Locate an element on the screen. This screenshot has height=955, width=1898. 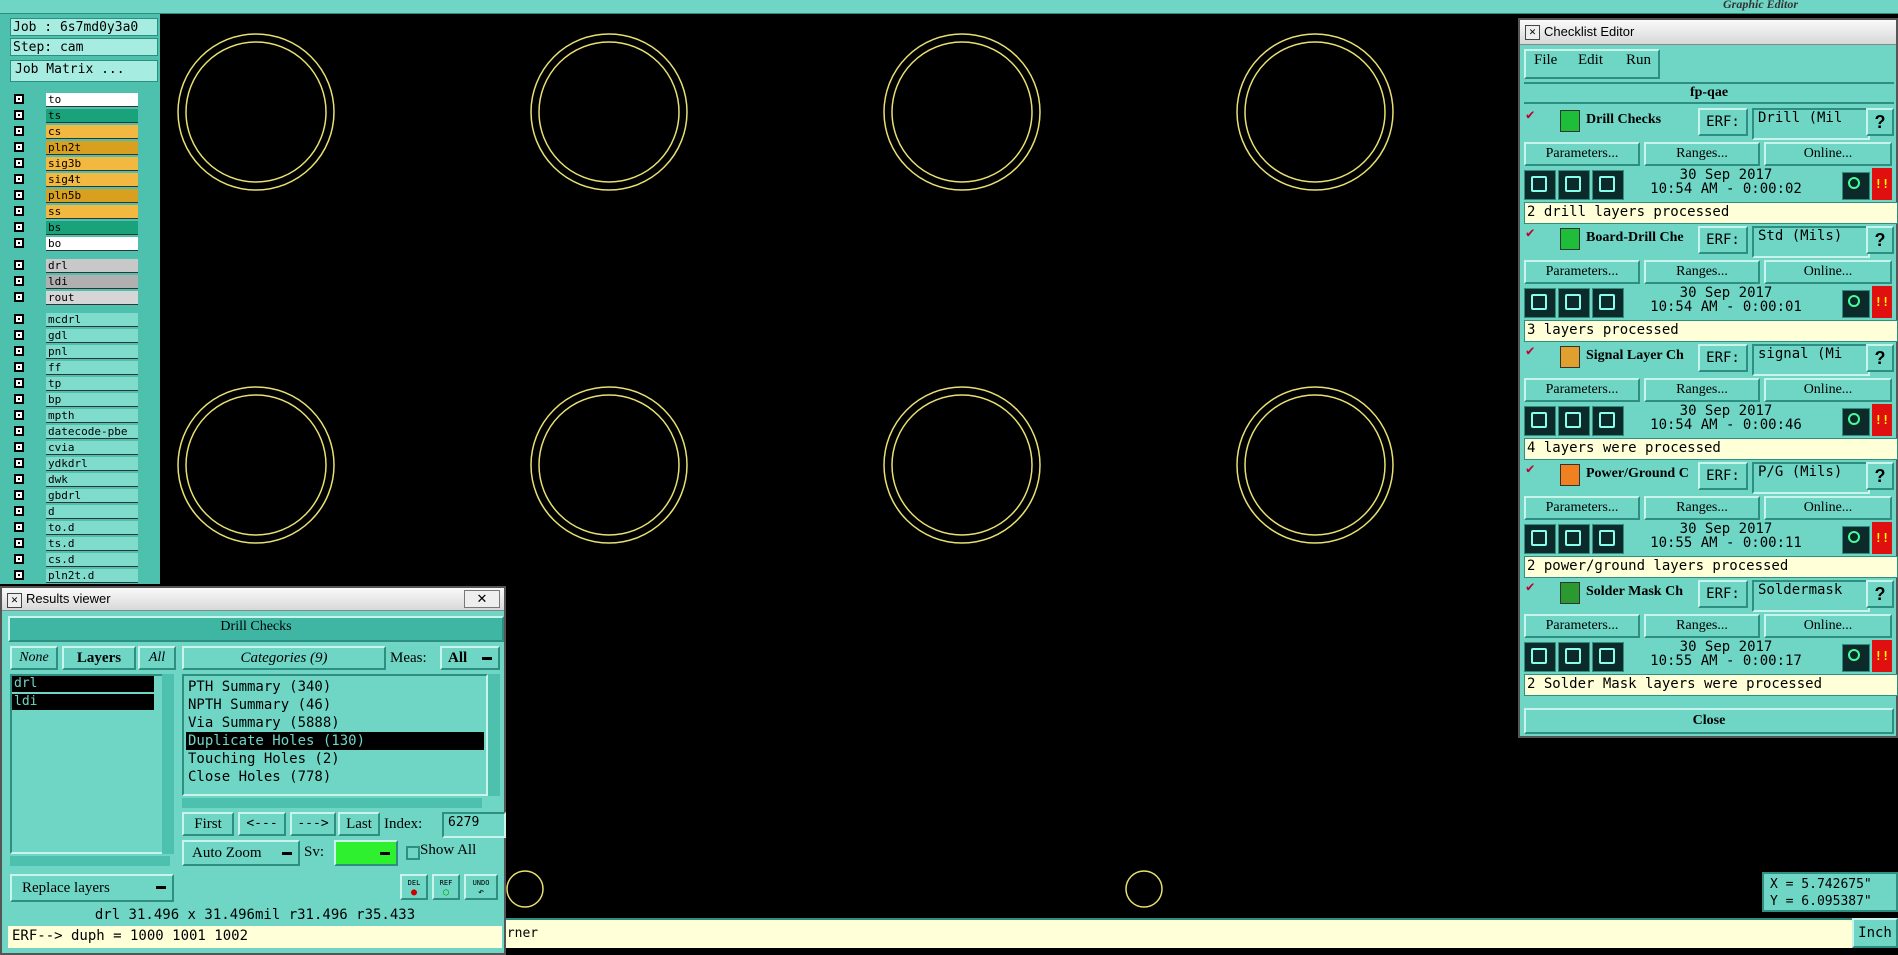
layer-name: ts.d is located at coordinates (92, 544).